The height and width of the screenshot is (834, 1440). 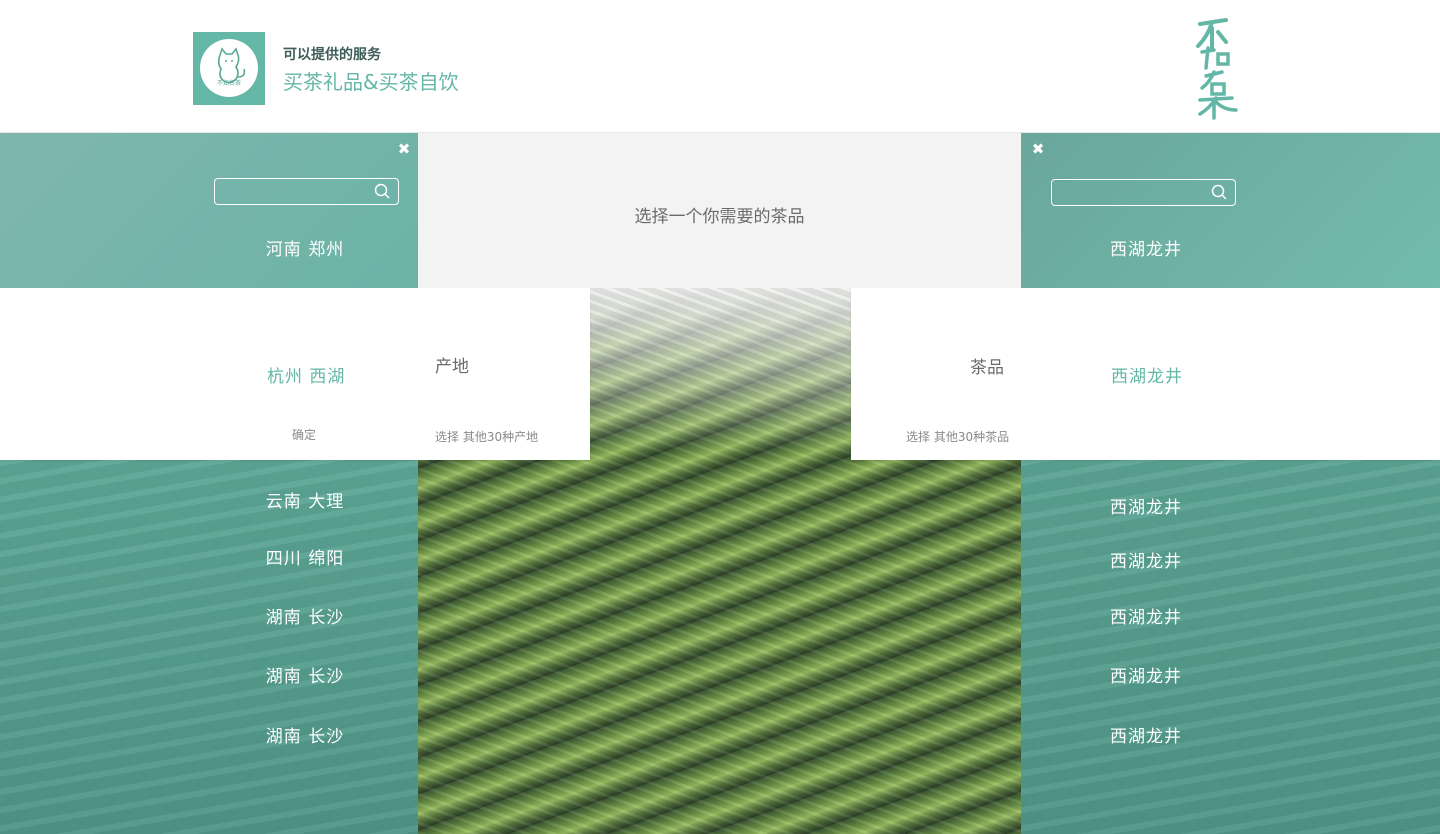 What do you see at coordinates (957, 436) in the screenshot?
I see `more-teas-link: 选择 其他30种茶品` at bounding box center [957, 436].